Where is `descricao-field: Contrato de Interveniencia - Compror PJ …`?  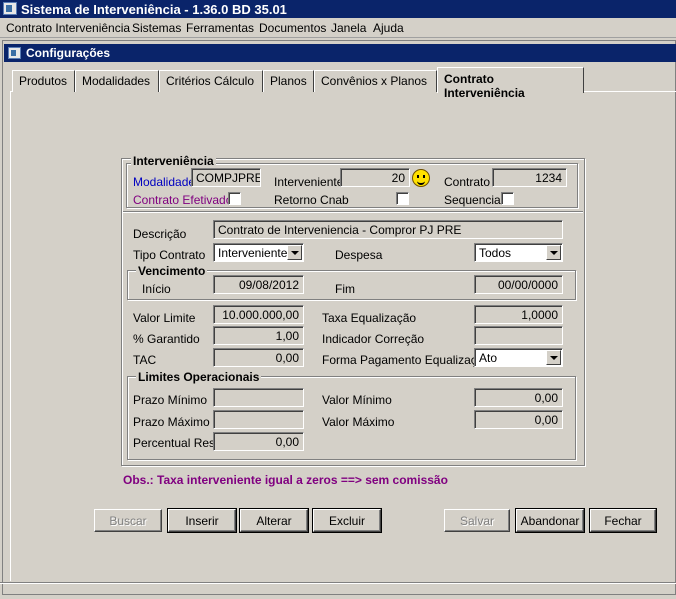
descricao-field: Contrato de Interveniencia - Compror PJ … is located at coordinates (388, 229).